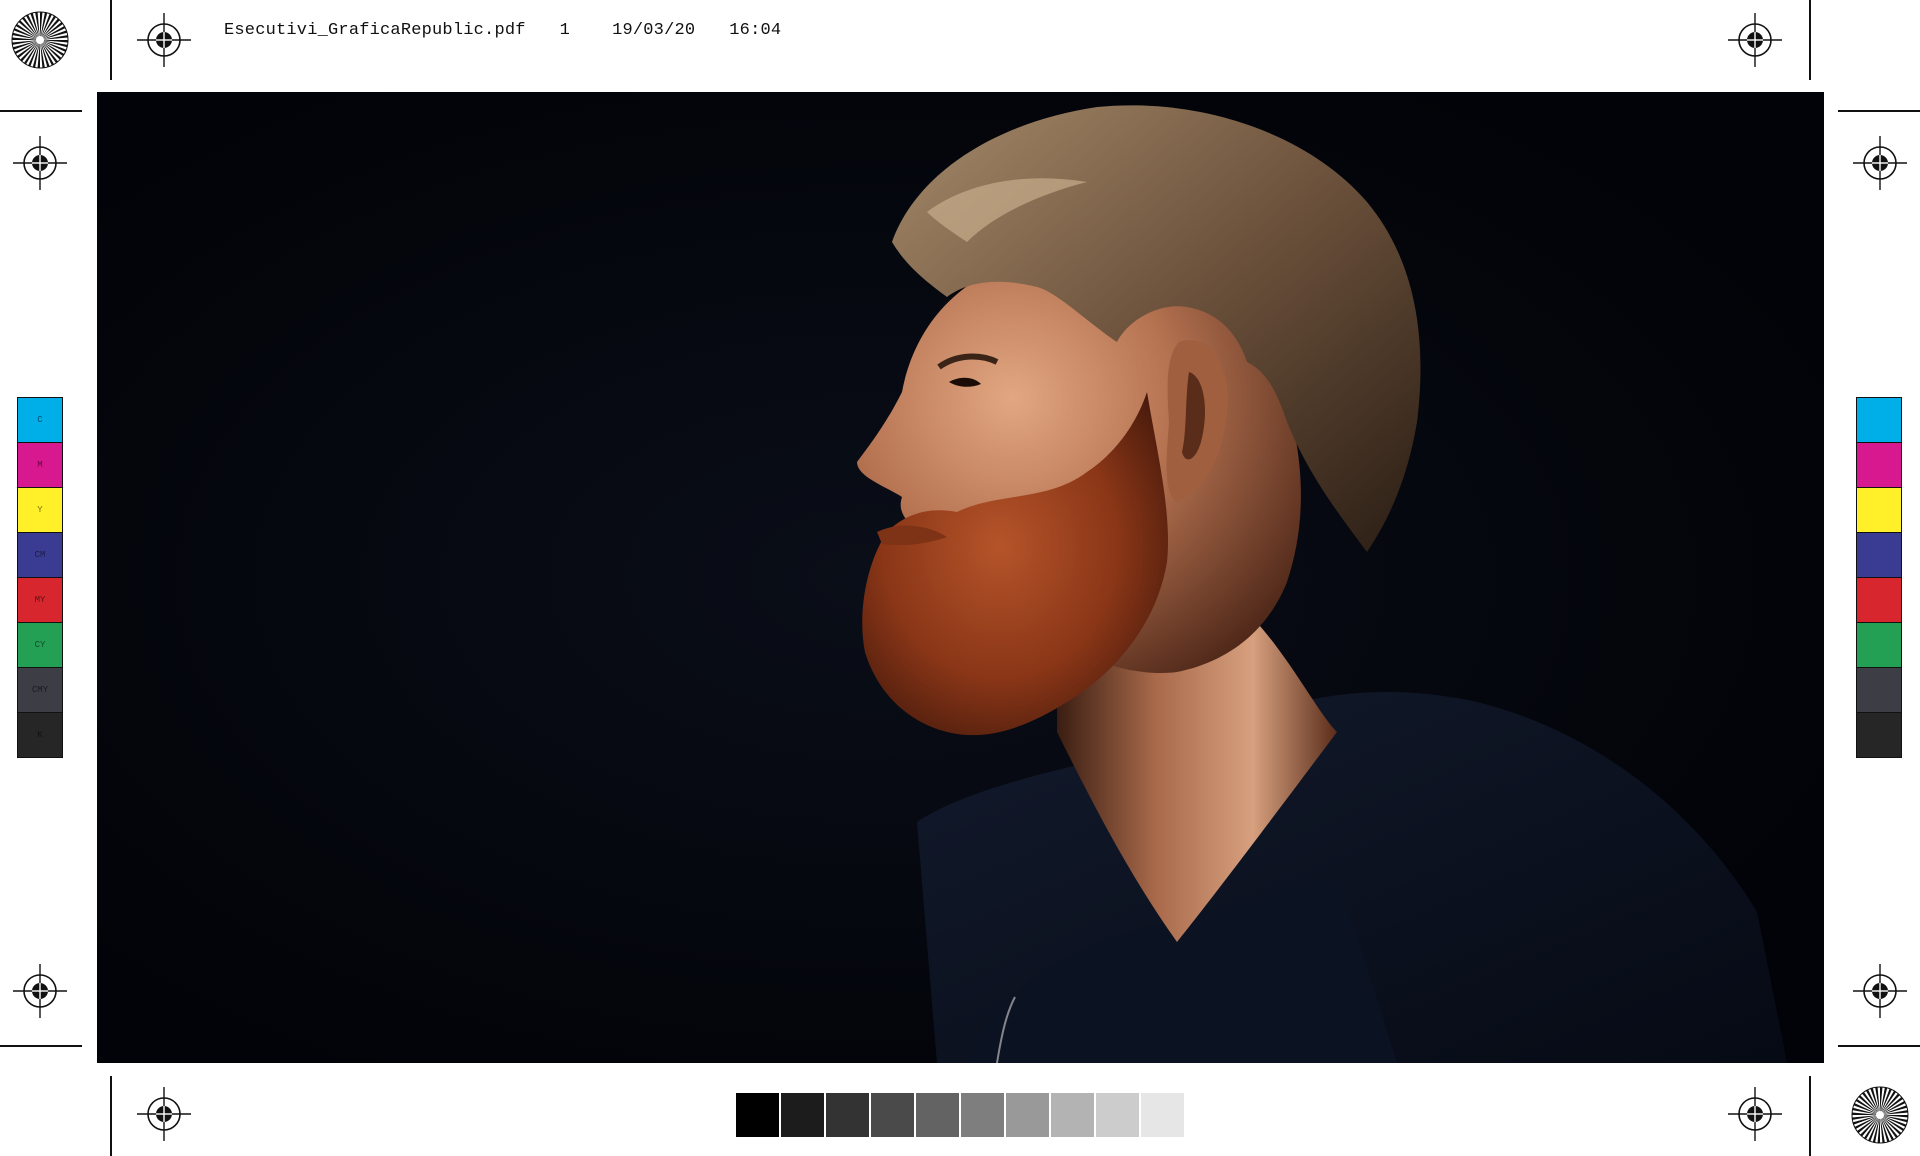 The height and width of the screenshot is (1156, 1920). I want to click on crop-mark-top-left-vertical, so click(111, 40).